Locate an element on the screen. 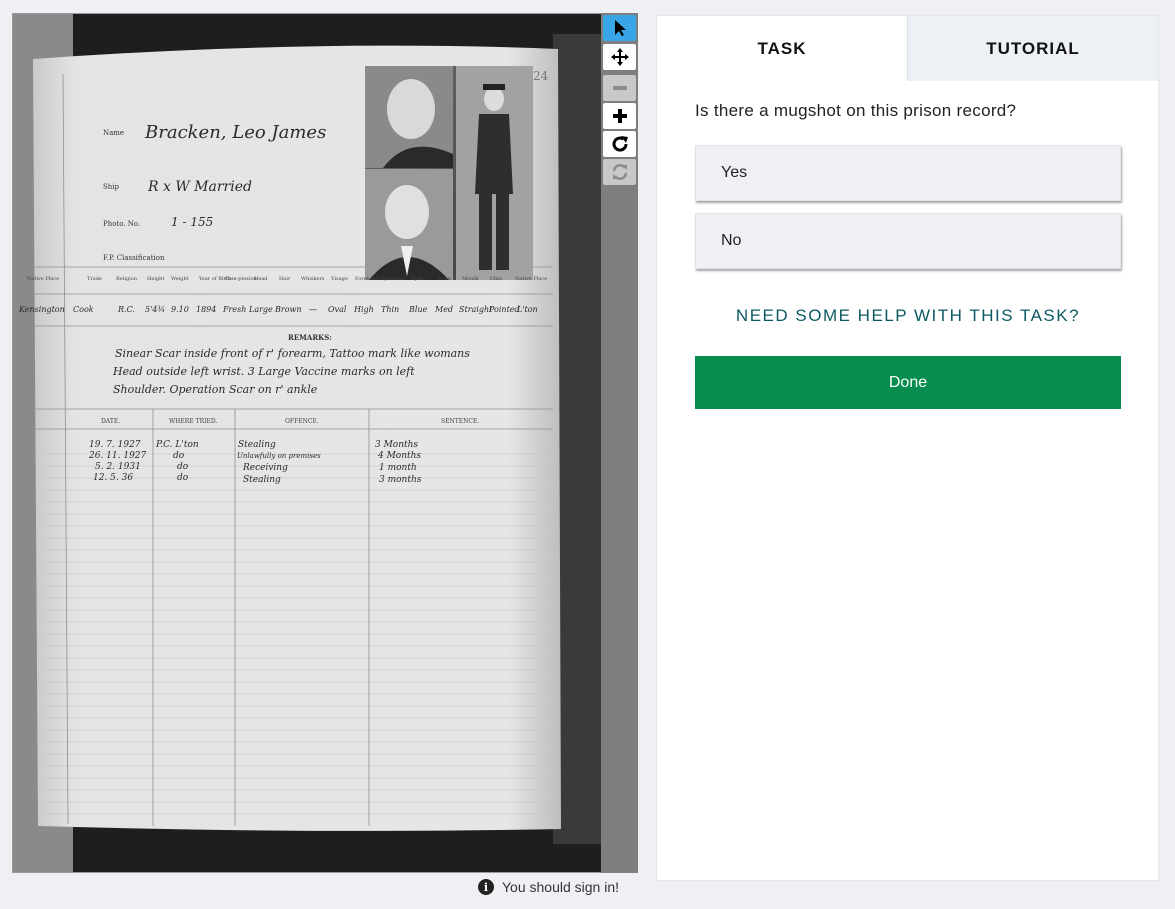  record-page-number: 24 is located at coordinates (541, 76).